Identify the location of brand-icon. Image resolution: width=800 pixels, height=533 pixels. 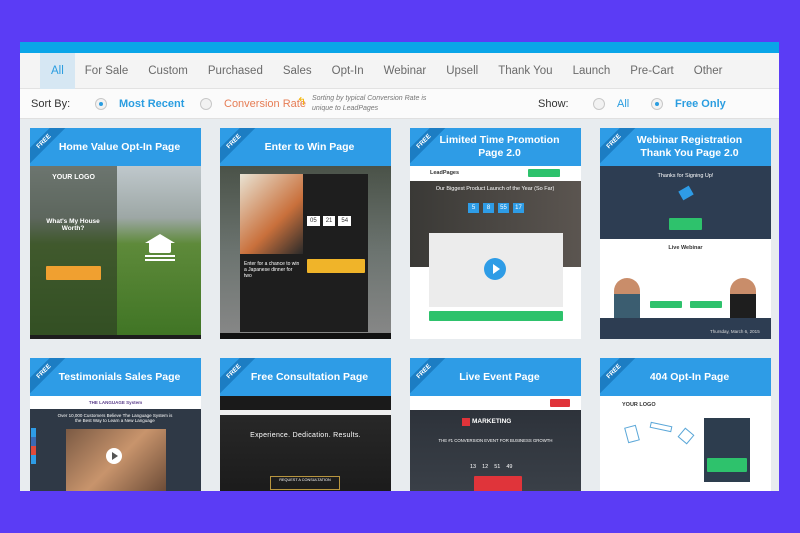
(466, 422).